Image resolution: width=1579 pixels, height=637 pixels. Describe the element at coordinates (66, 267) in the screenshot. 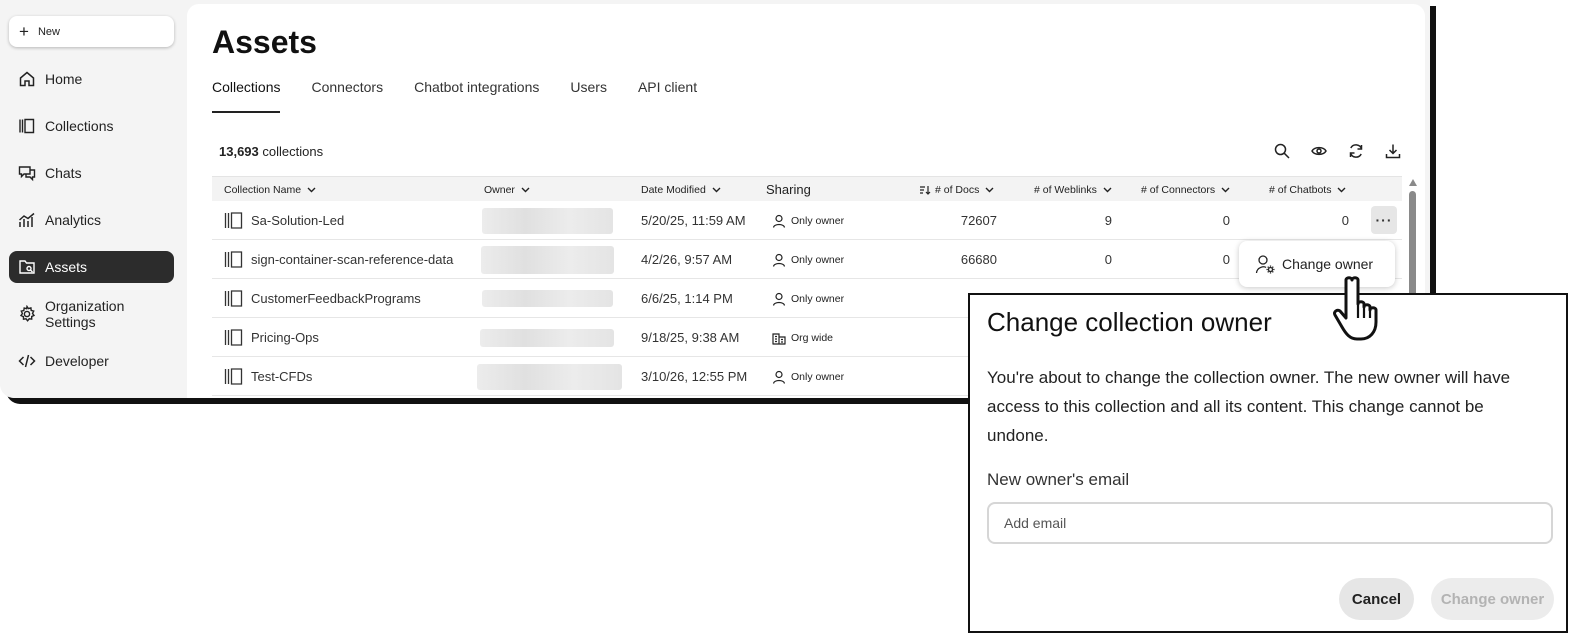

I see `sidebar-item-label: Assets` at that location.